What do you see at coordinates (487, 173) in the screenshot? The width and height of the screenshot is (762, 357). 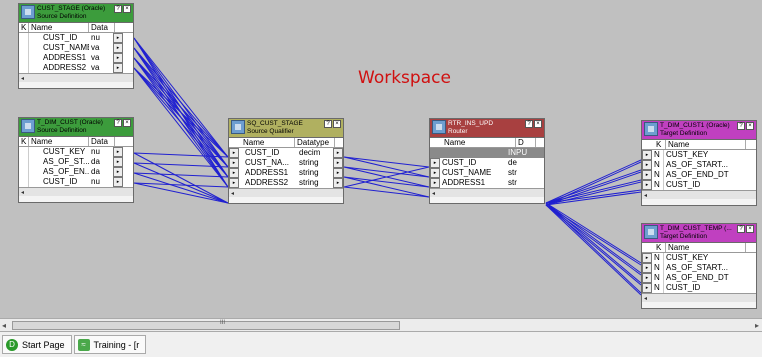 I see `table-row: ▸ CUST_NAME str` at bounding box center [487, 173].